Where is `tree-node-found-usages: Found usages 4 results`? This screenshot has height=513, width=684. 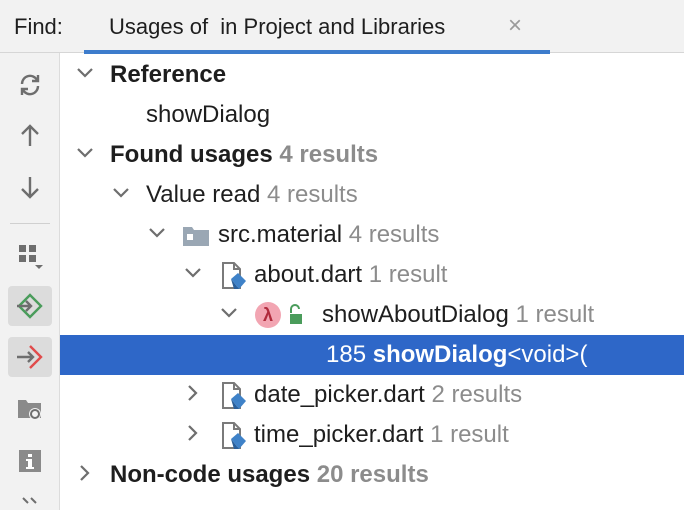 tree-node-found-usages: Found usages 4 results is located at coordinates (372, 155).